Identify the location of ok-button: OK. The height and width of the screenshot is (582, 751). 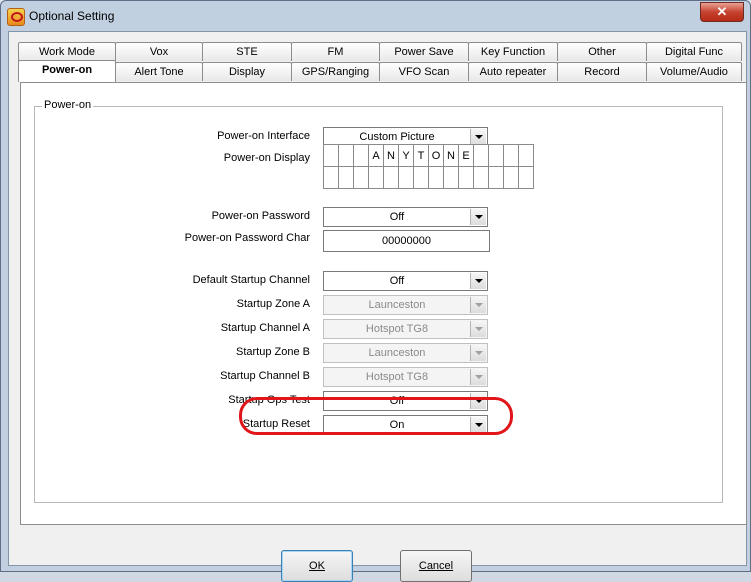
(317, 566).